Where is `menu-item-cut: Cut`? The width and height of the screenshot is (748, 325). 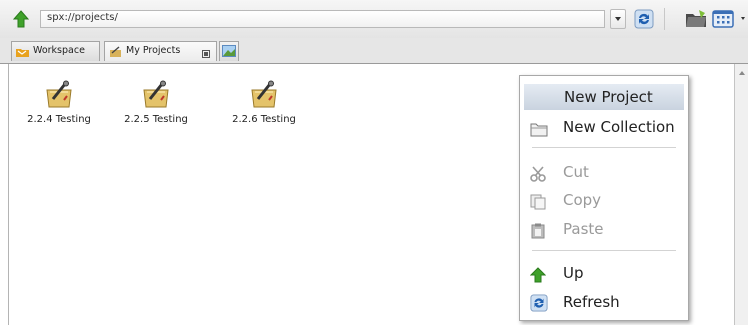 menu-item-cut: Cut is located at coordinates (604, 172).